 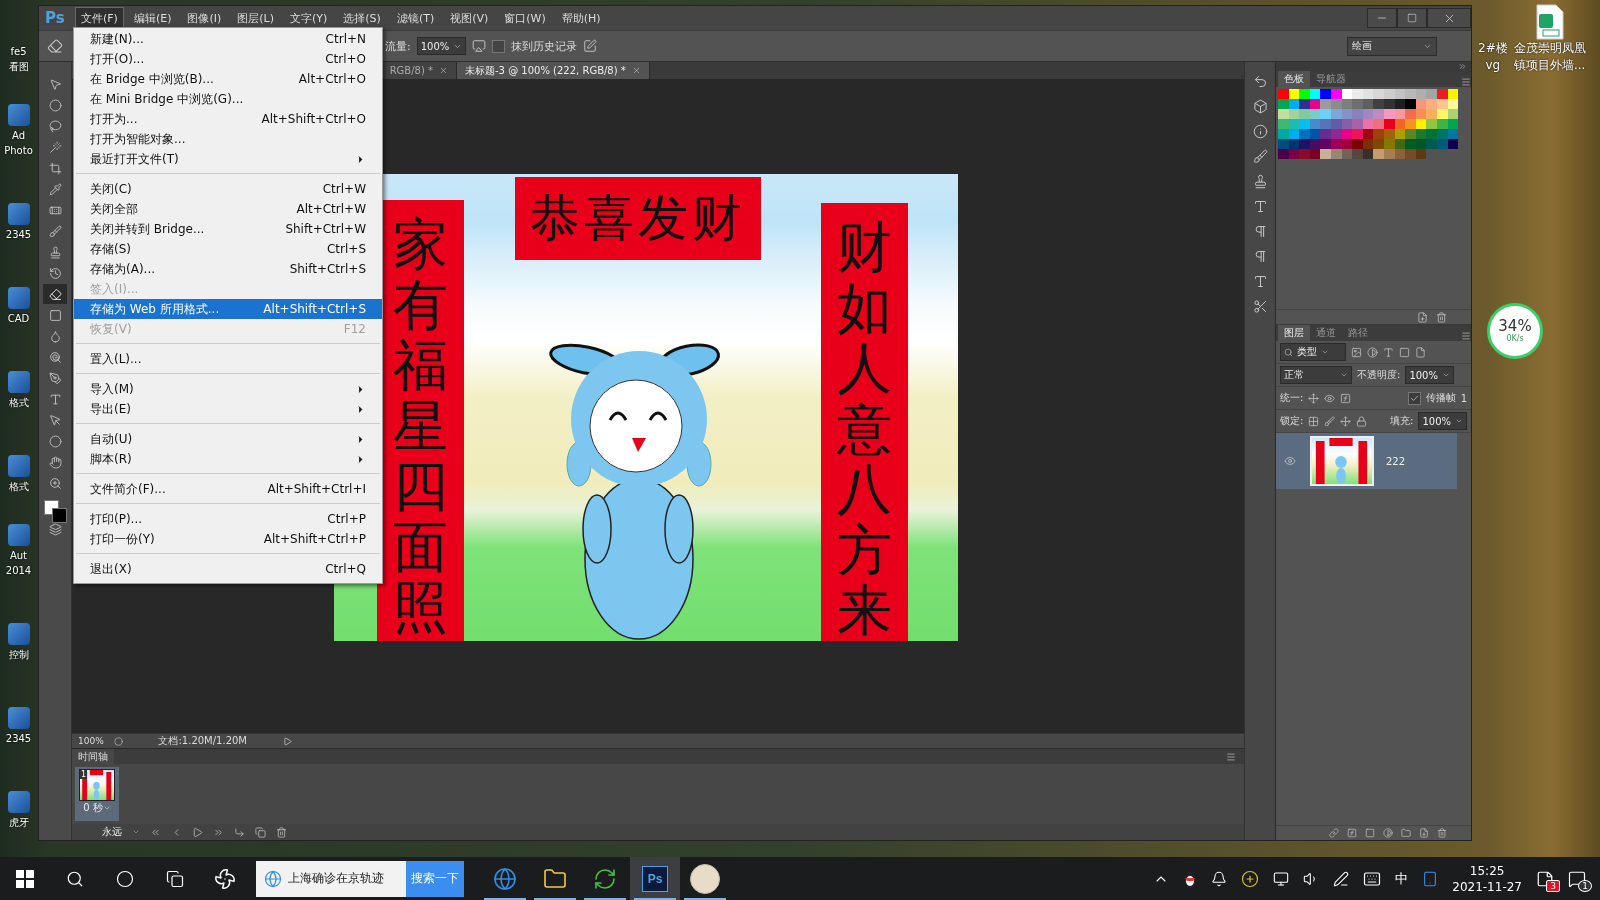 What do you see at coordinates (415, 18) in the screenshot?
I see `menu-item: 滤镜(T)` at bounding box center [415, 18].